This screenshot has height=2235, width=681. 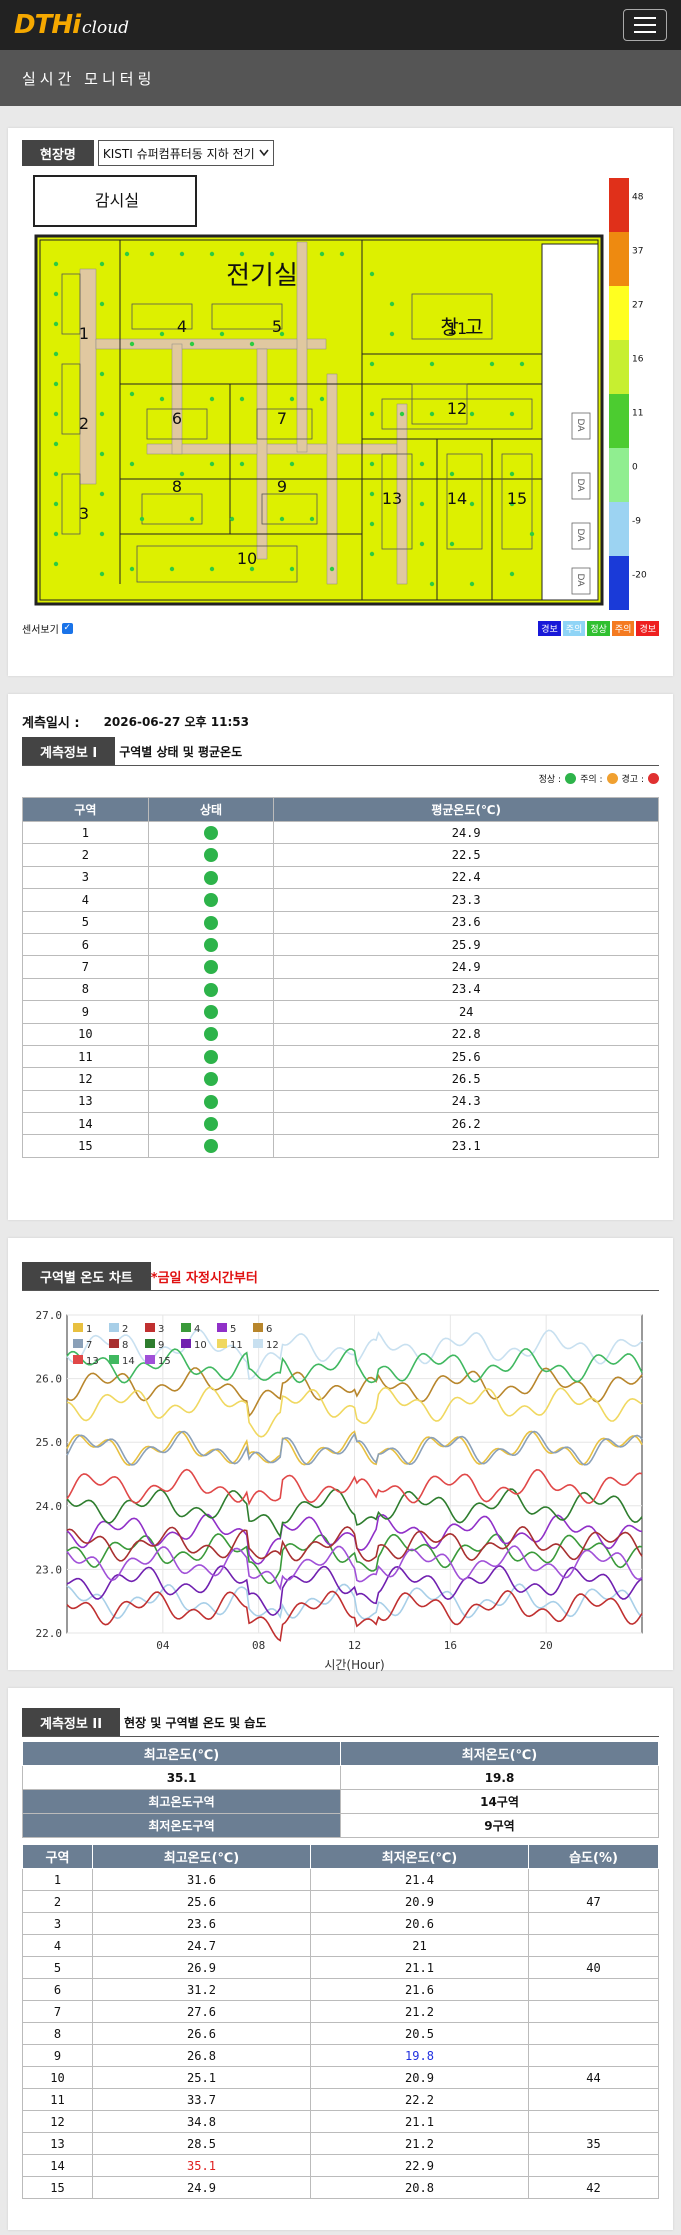 What do you see at coordinates (128, 1361) in the screenshot?
I see `legend-label: 14` at bounding box center [128, 1361].